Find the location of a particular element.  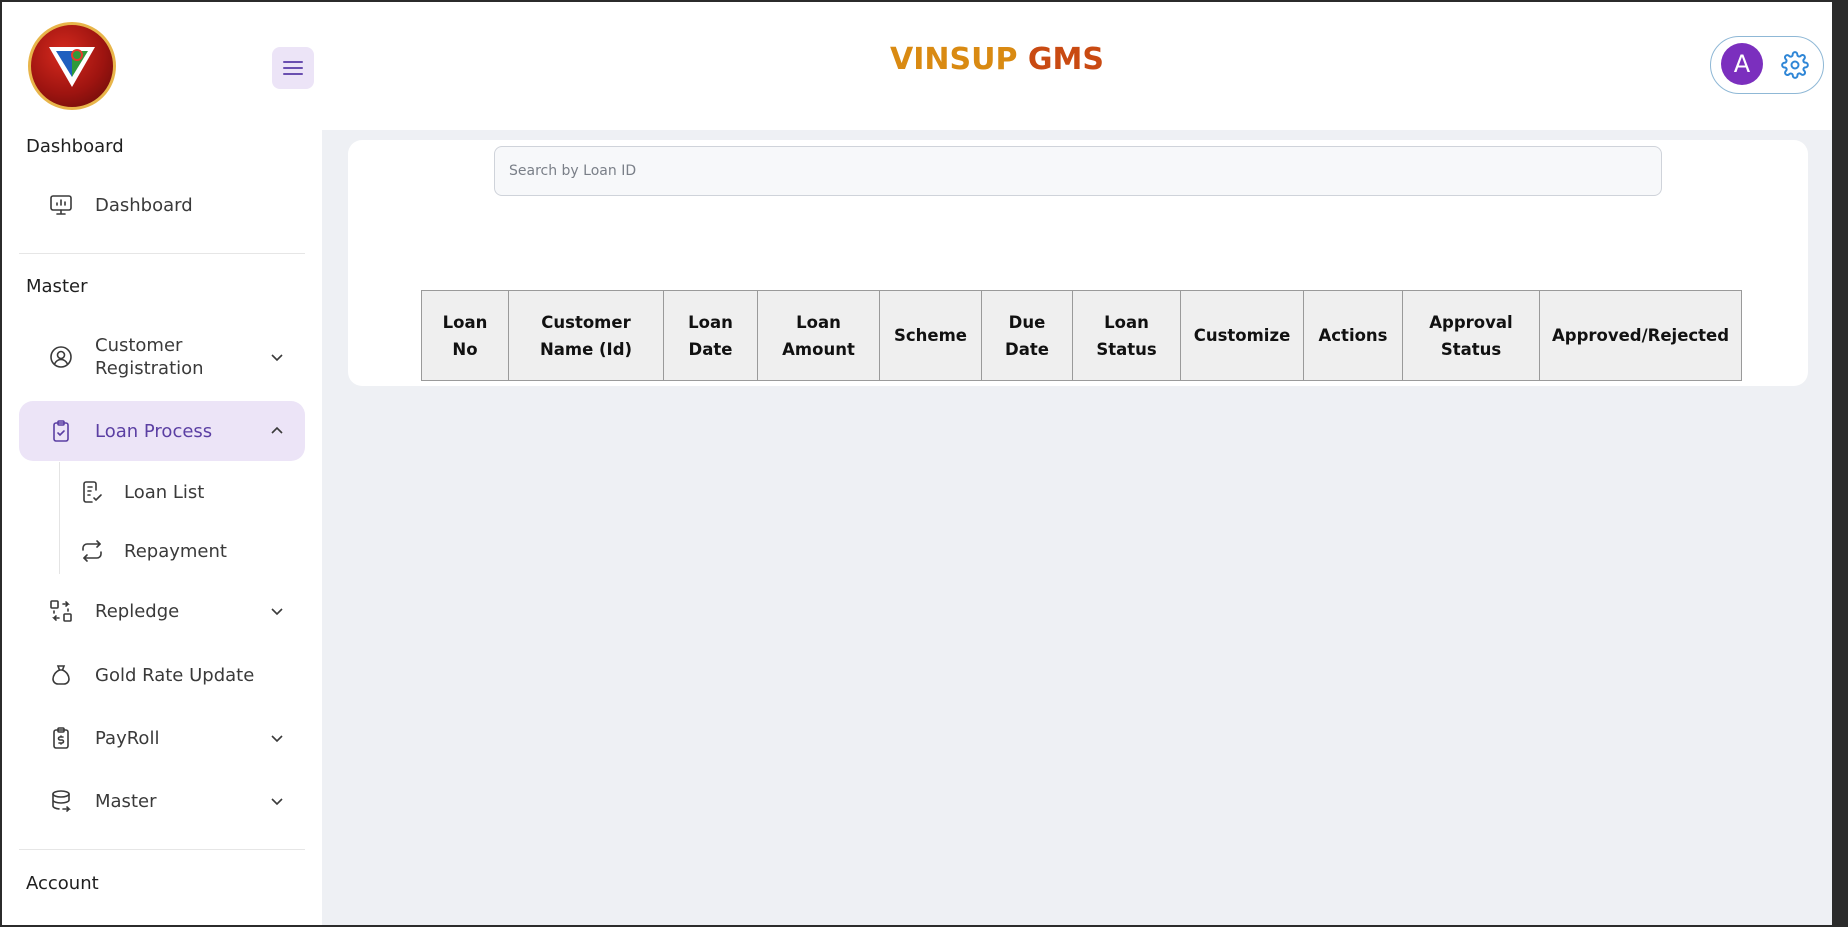

column-header-due-date: Due Date is located at coordinates (1027, 335).